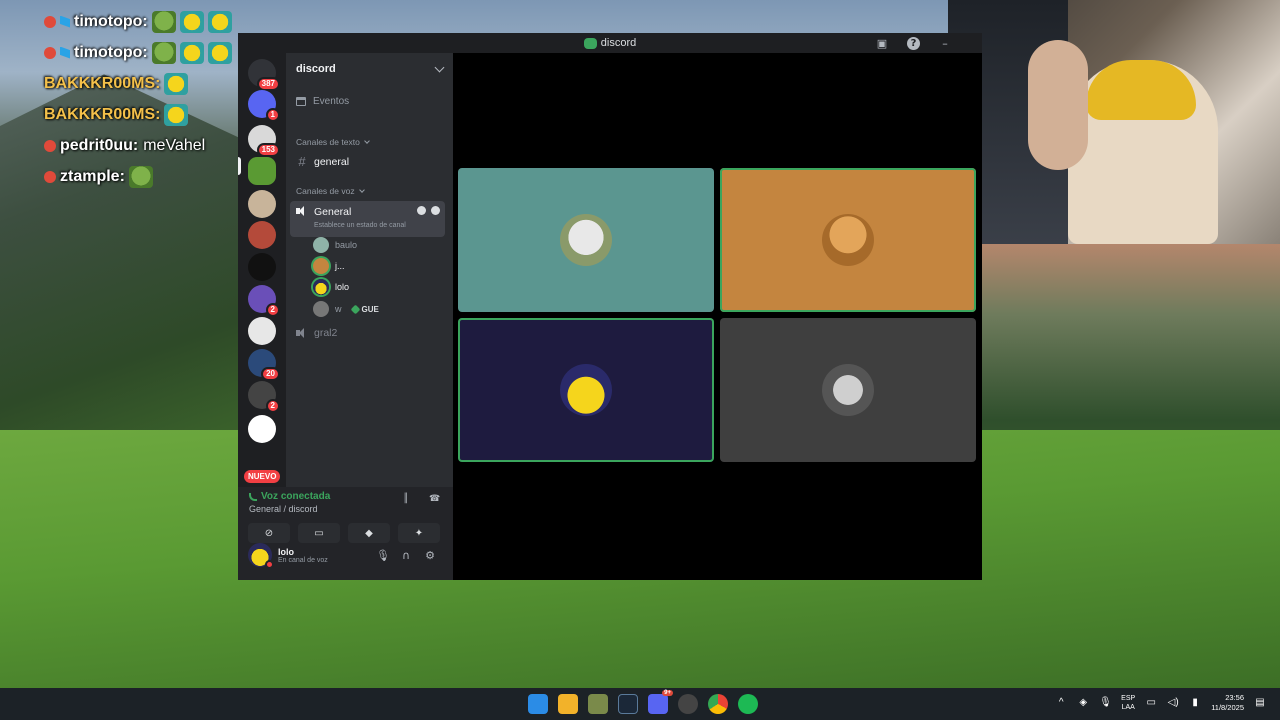  I want to click on avatar, so click(321, 245).